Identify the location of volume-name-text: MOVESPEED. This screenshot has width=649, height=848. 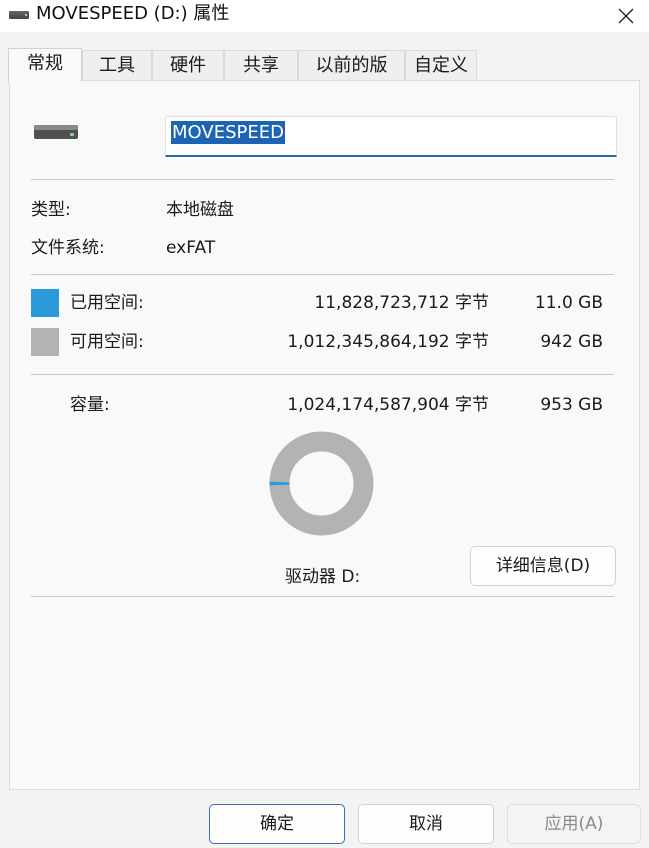
(228, 132).